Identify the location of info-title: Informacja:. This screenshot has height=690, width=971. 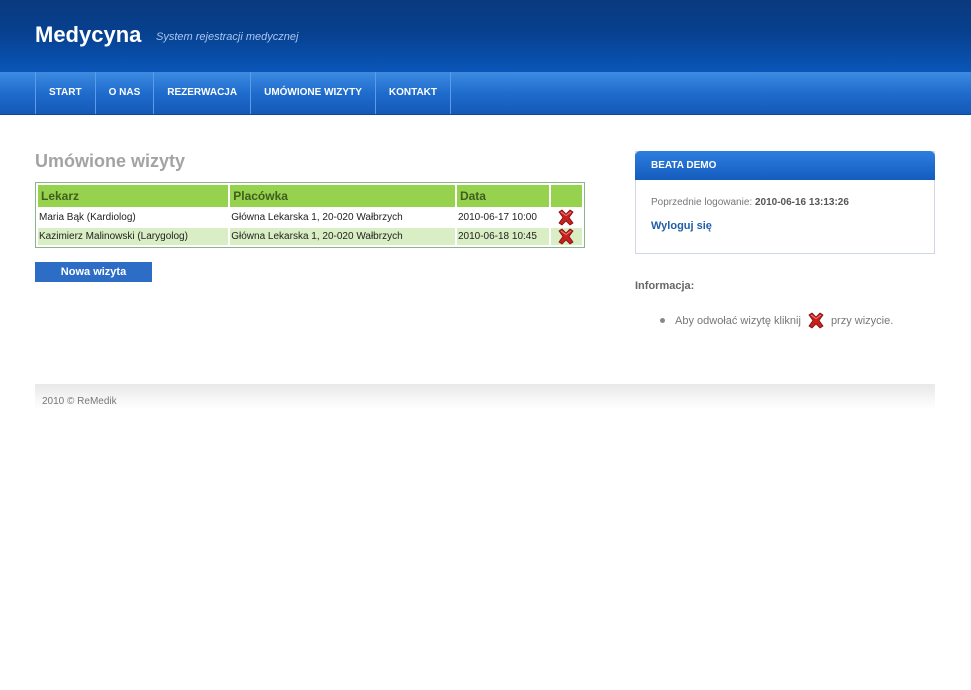
(665, 286).